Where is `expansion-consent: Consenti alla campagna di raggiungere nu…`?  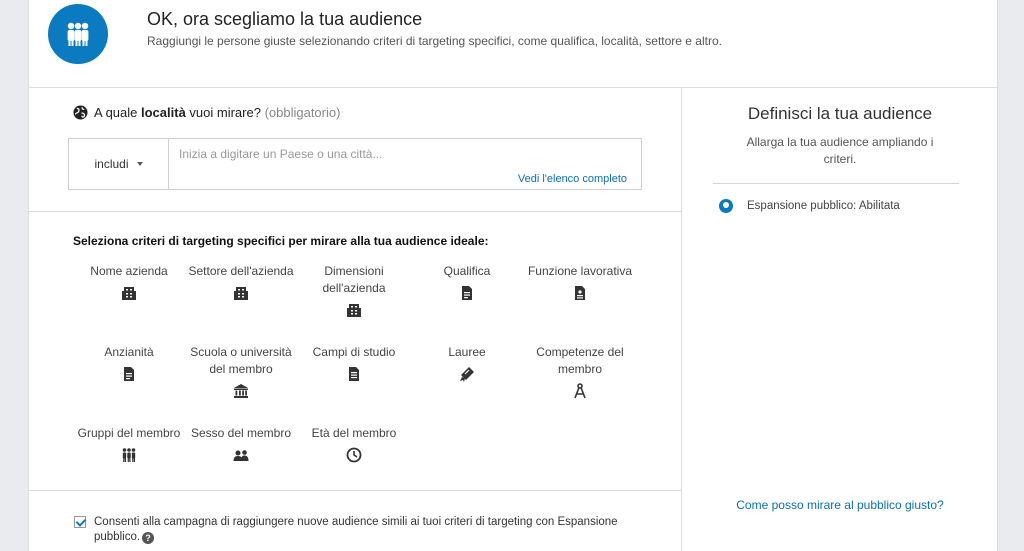 expansion-consent: Consenti alla campagna di raggiungere nu… is located at coordinates (364, 530).